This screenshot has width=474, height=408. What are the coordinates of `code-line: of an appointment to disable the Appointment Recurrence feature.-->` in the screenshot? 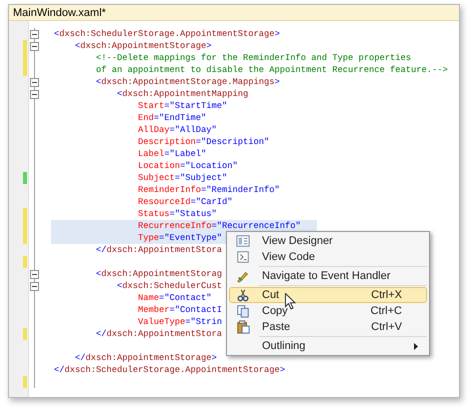 It's located at (272, 70).